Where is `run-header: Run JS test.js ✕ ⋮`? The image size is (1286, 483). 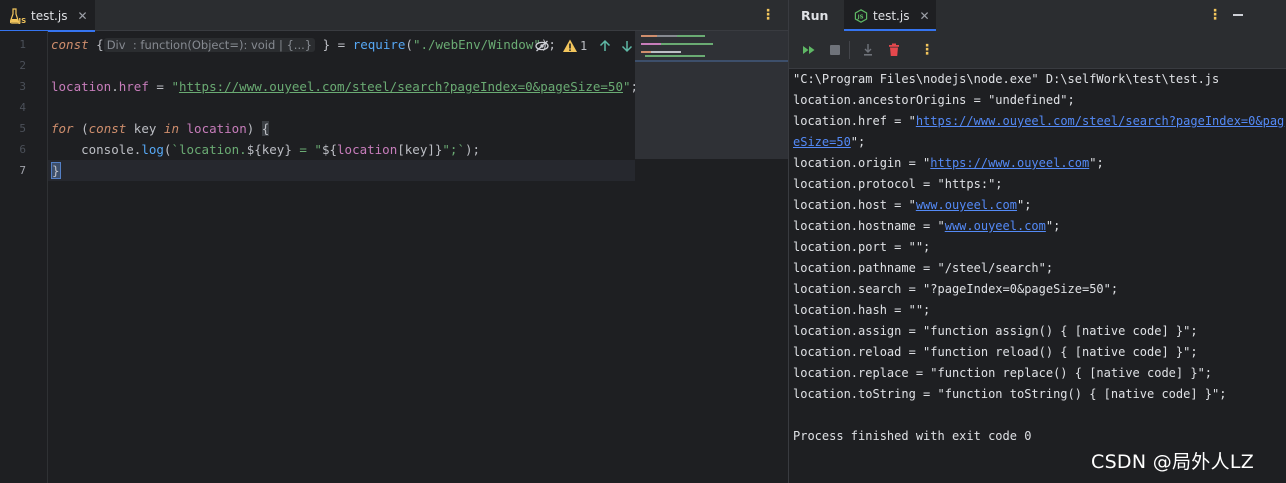
run-header: Run JS test.js ✕ ⋮ is located at coordinates (1037, 15).